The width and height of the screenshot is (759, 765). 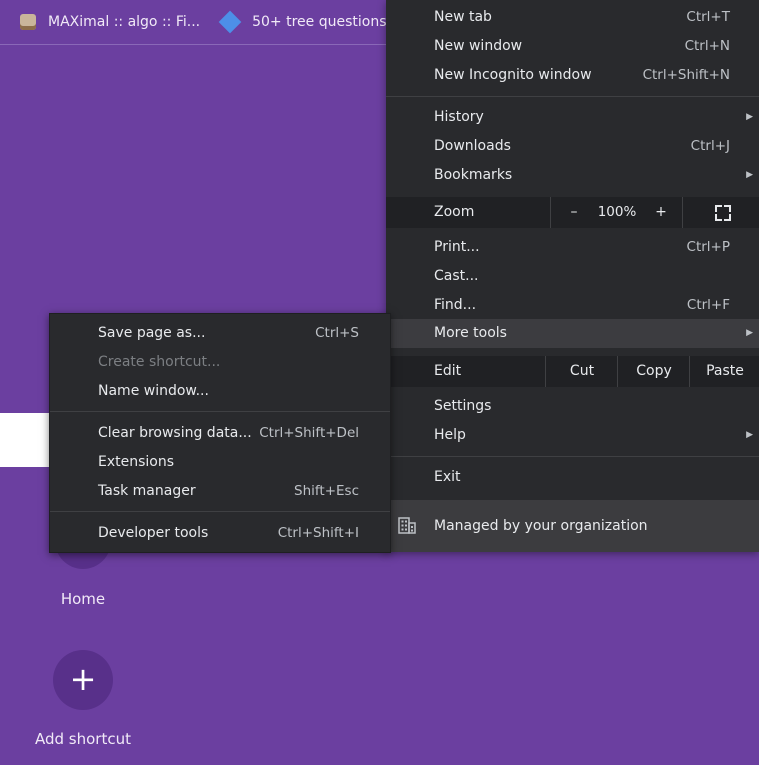 I want to click on menu-item-new-tab: New tab Ctrl+T, so click(x=572, y=17).